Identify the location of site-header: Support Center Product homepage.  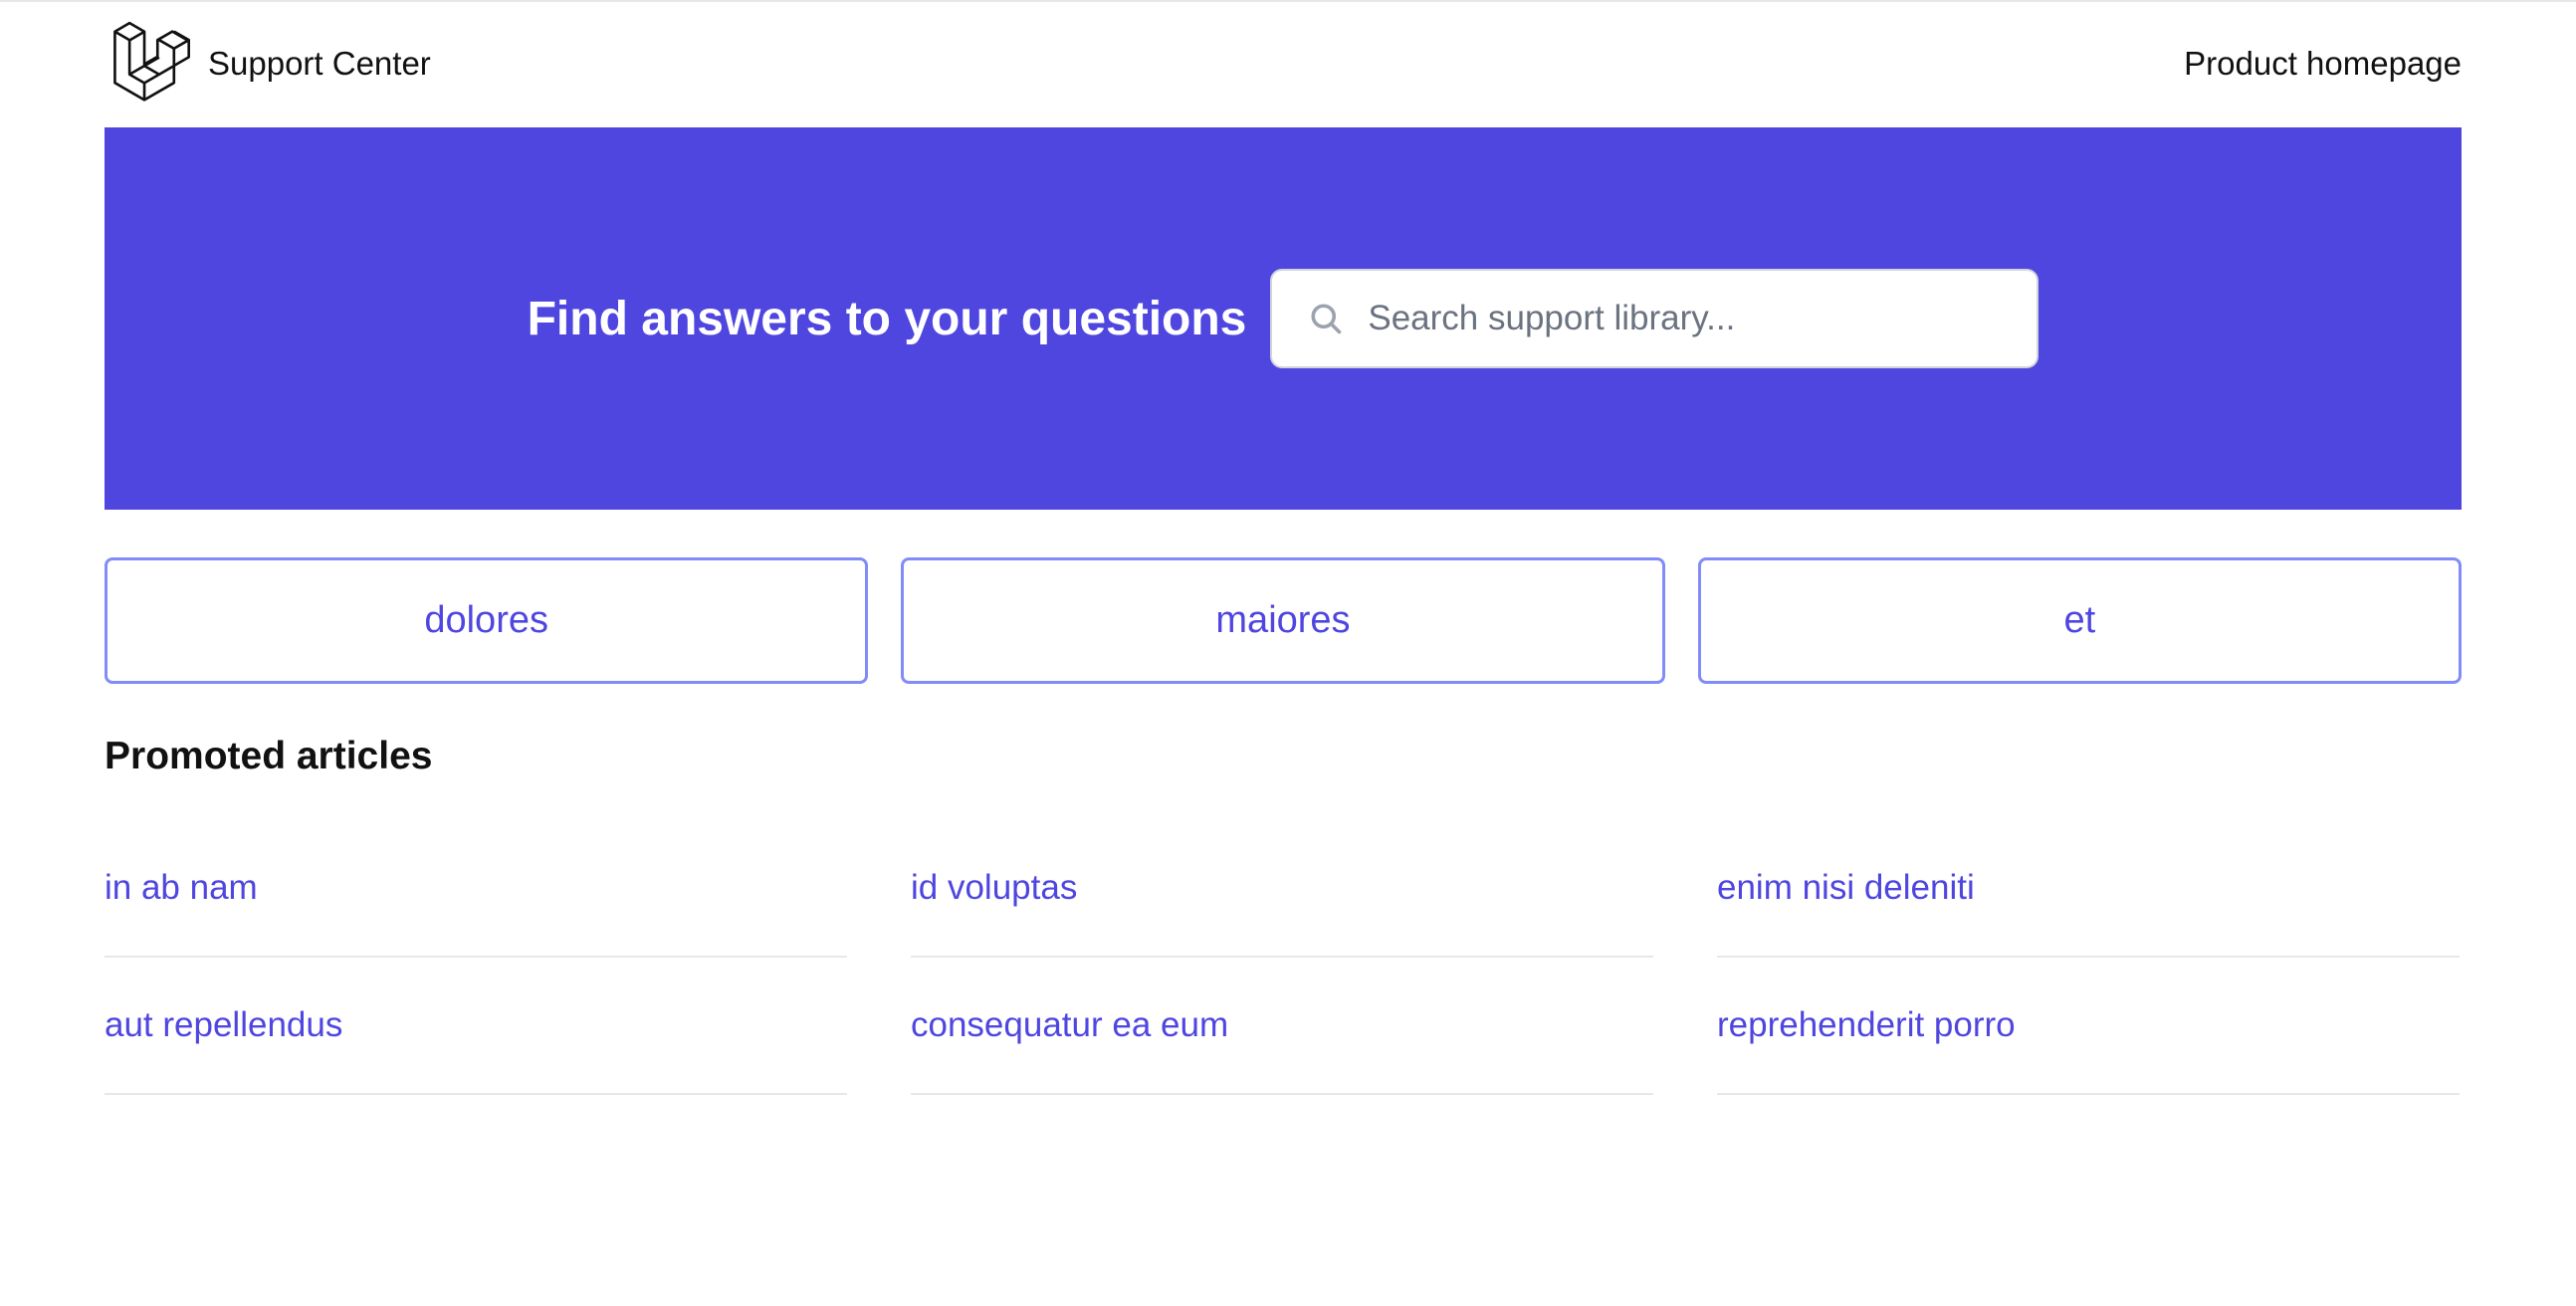
(1283, 63).